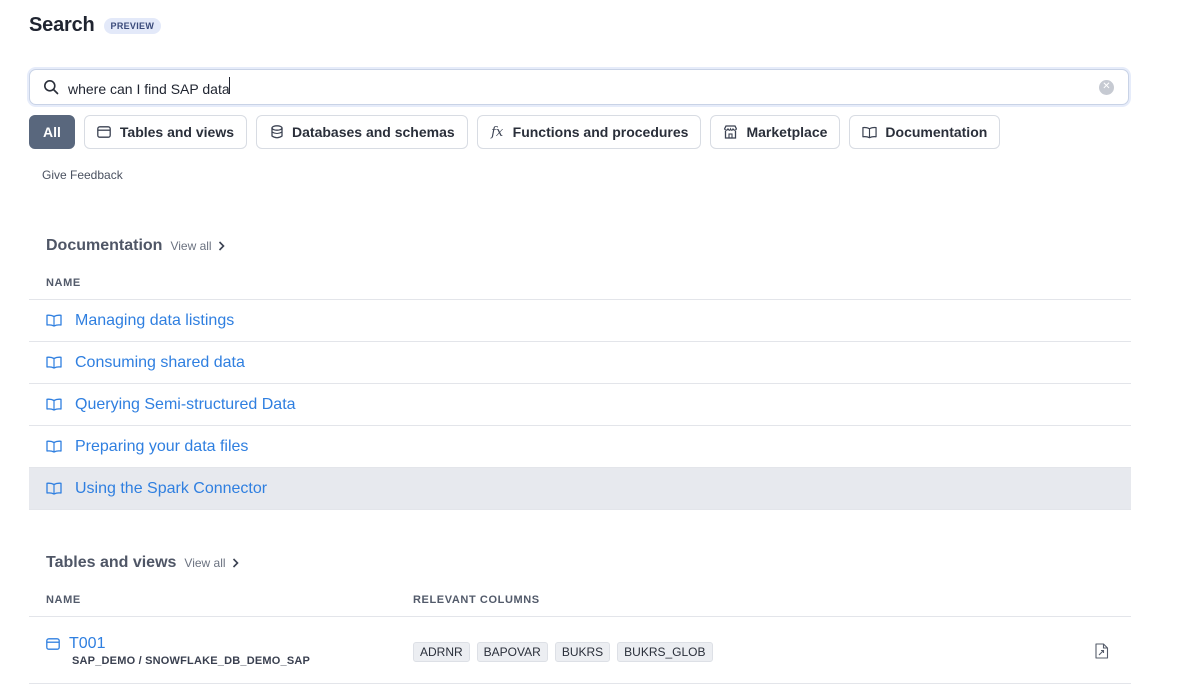 The image size is (1200, 694). I want to click on documentation-result-row: Managing data listings, so click(580, 320).